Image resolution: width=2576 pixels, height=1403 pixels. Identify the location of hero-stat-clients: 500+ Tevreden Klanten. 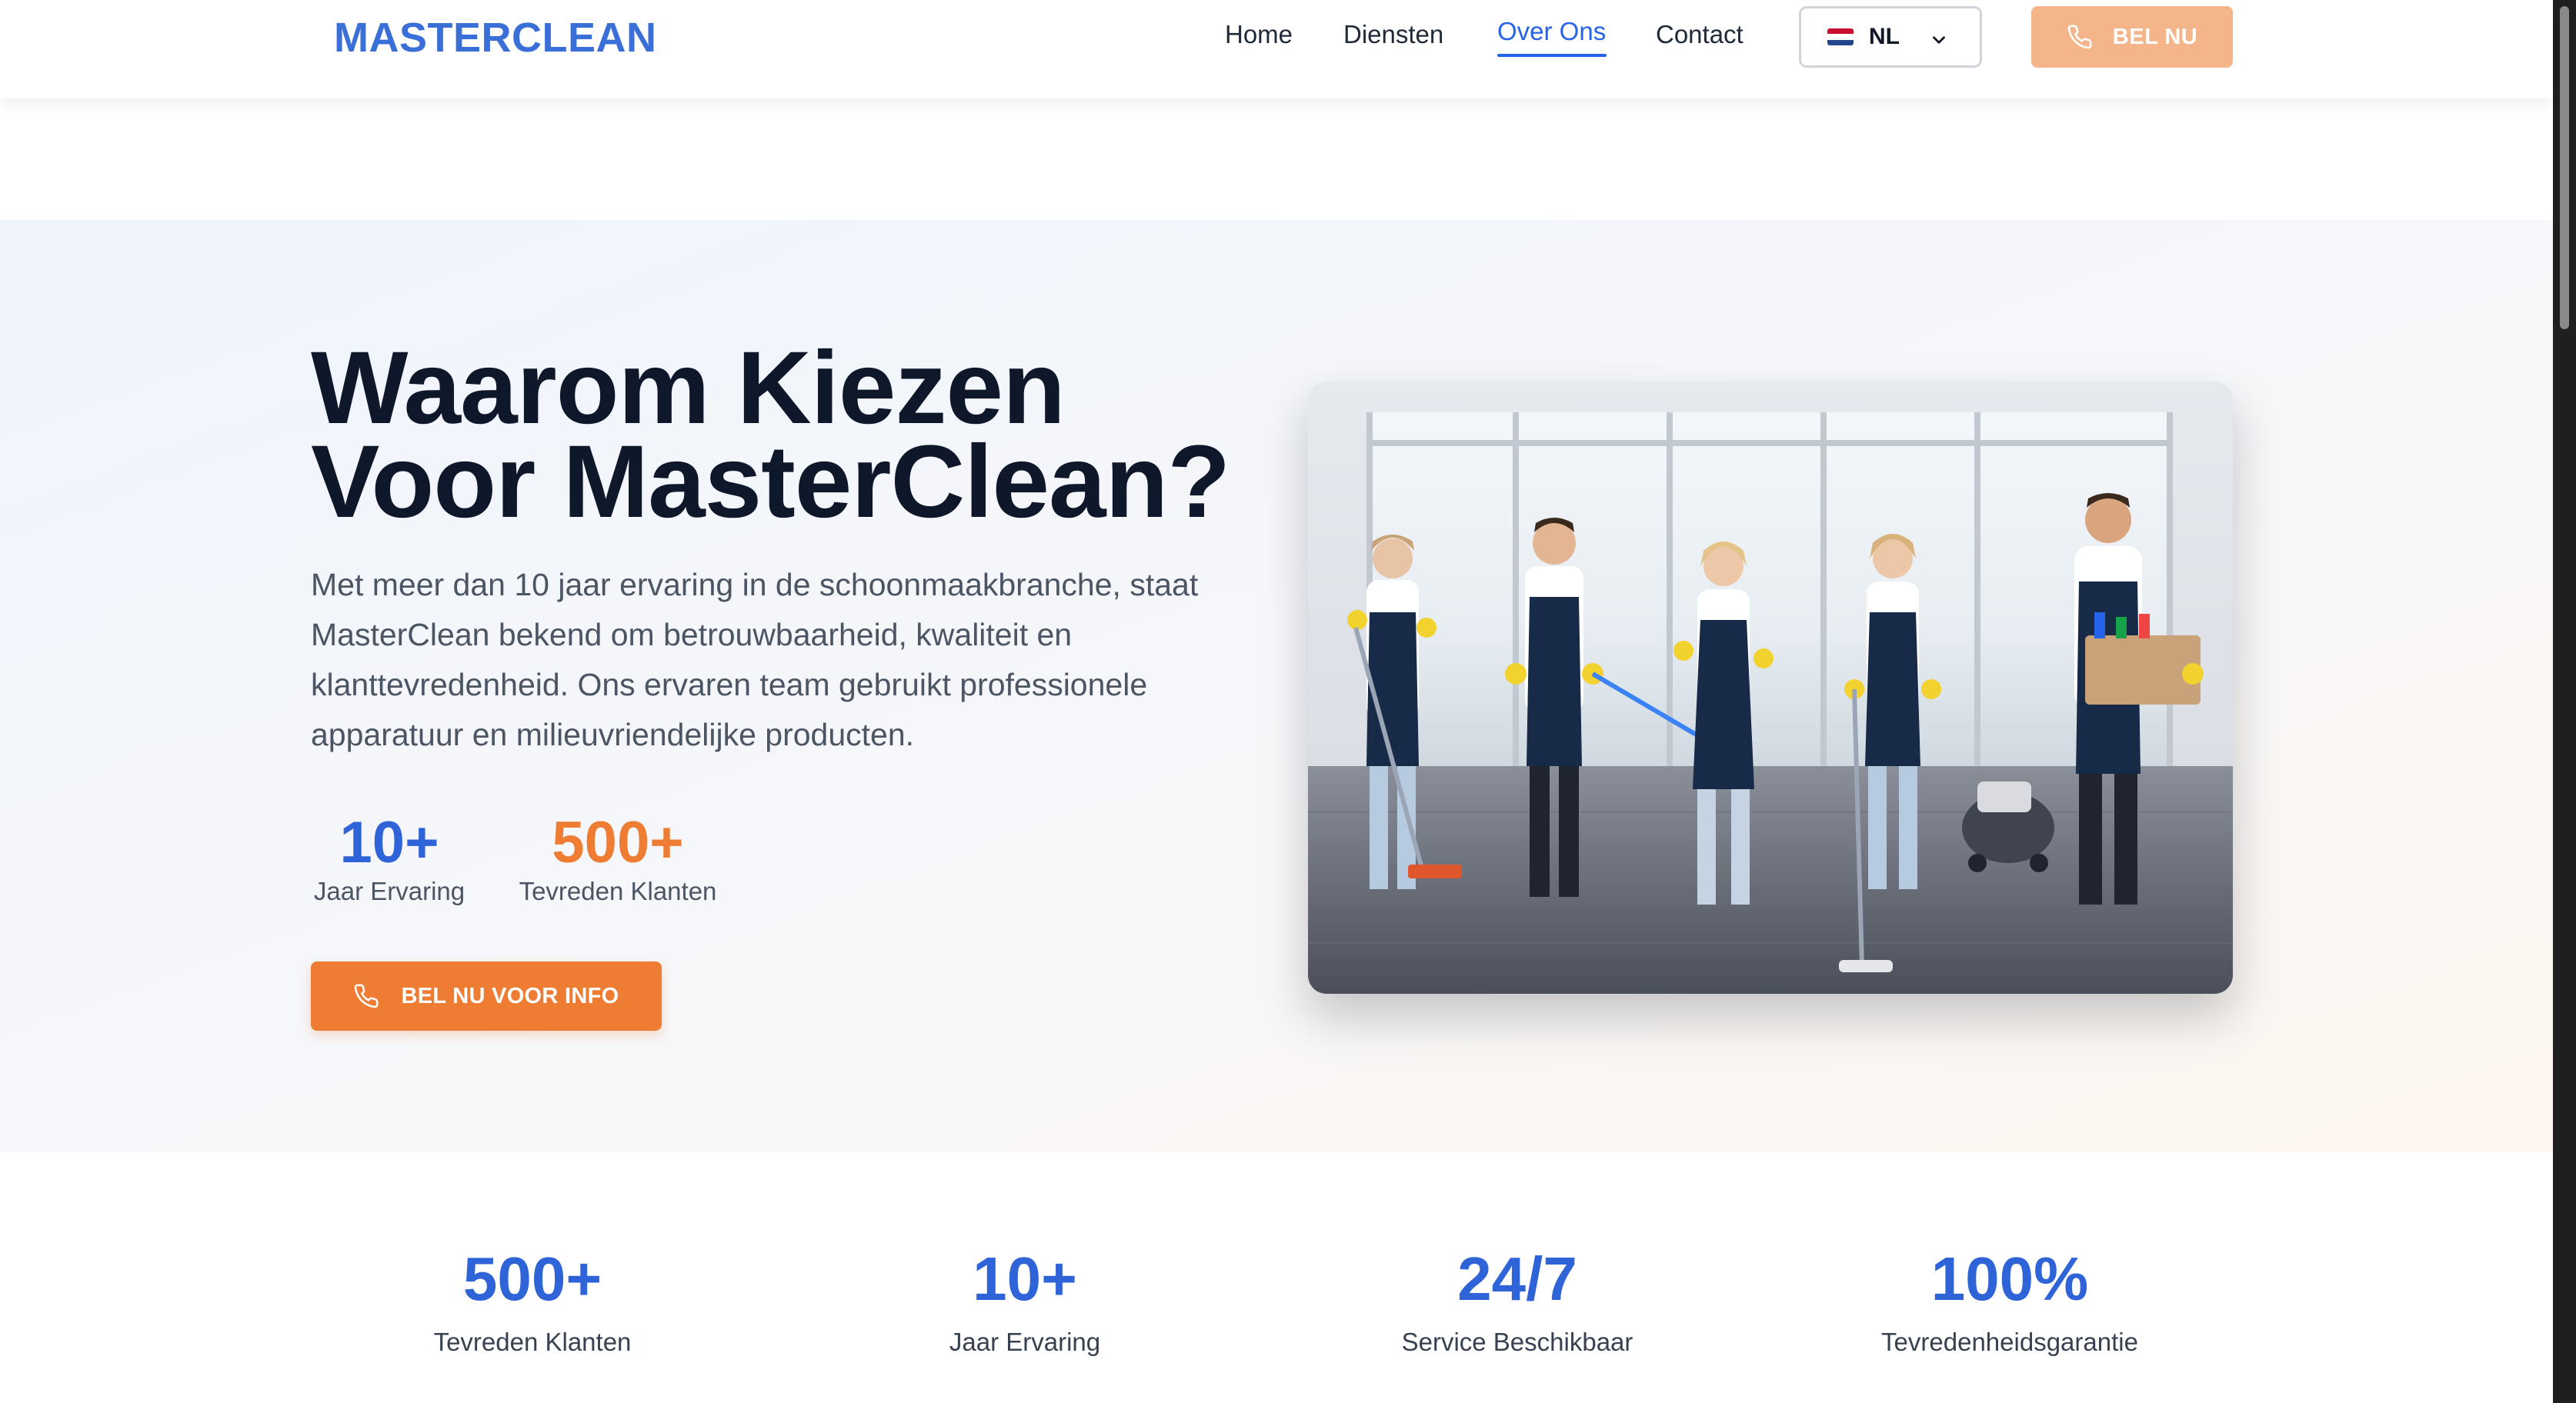
(618, 859).